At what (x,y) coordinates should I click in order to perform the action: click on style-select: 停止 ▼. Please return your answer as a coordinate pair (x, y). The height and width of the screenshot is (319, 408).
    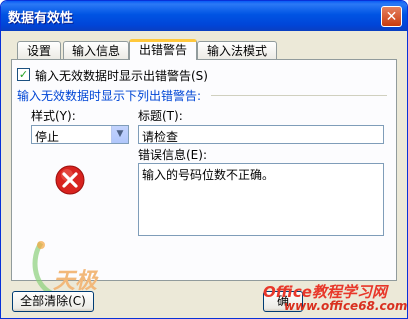
    Looking at the image, I should click on (80, 134).